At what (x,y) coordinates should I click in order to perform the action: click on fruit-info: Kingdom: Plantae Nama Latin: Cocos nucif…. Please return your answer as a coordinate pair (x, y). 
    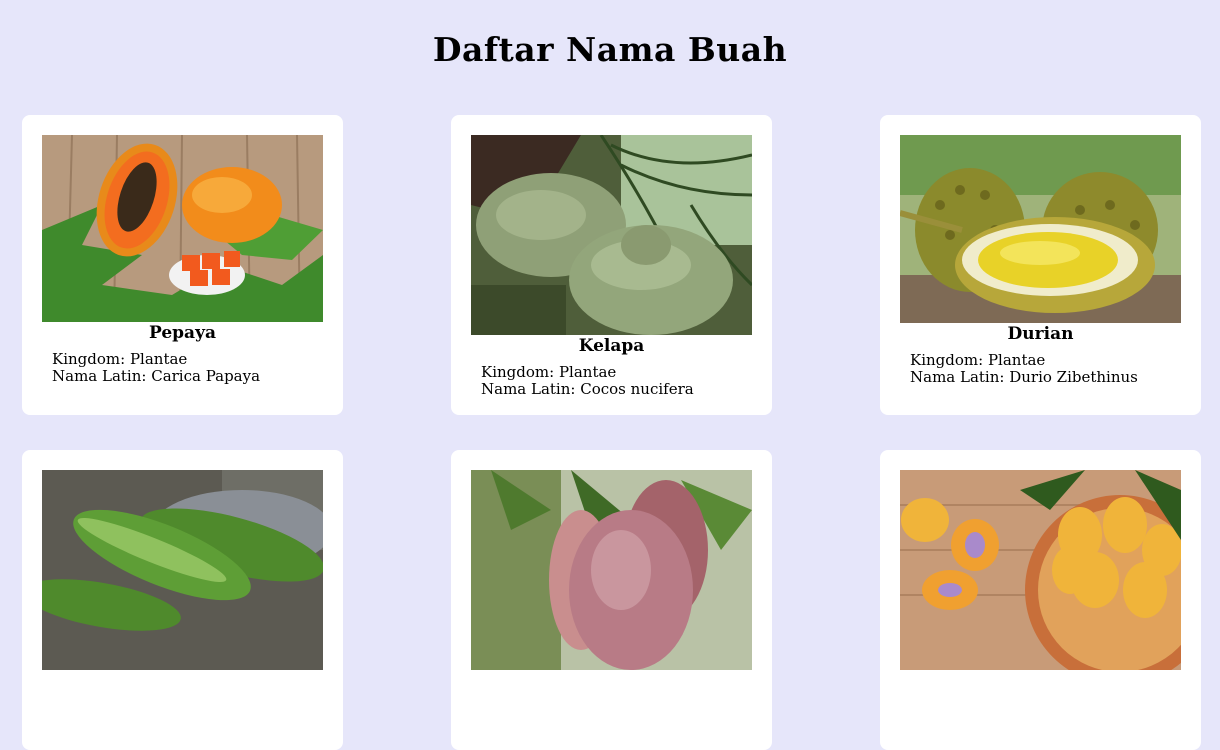
    Looking at the image, I should click on (587, 381).